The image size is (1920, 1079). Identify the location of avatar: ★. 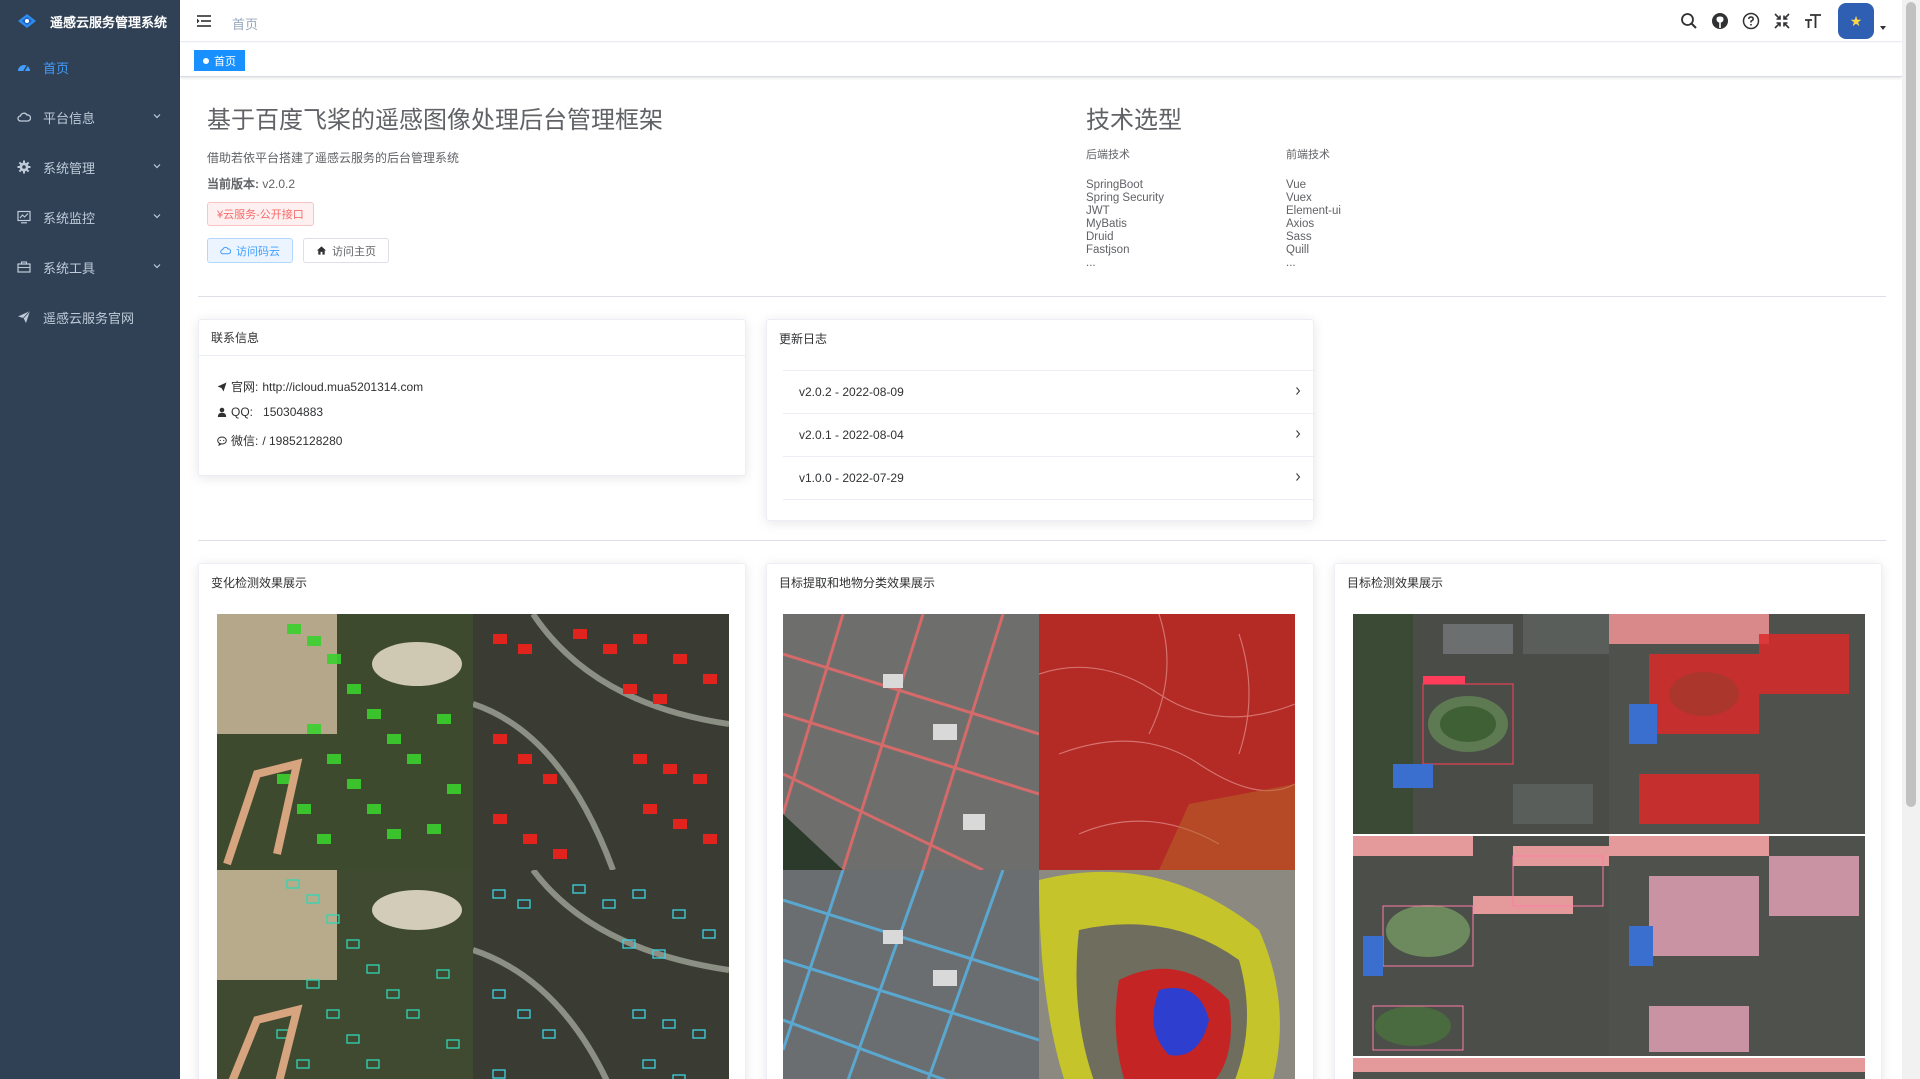
(1856, 21).